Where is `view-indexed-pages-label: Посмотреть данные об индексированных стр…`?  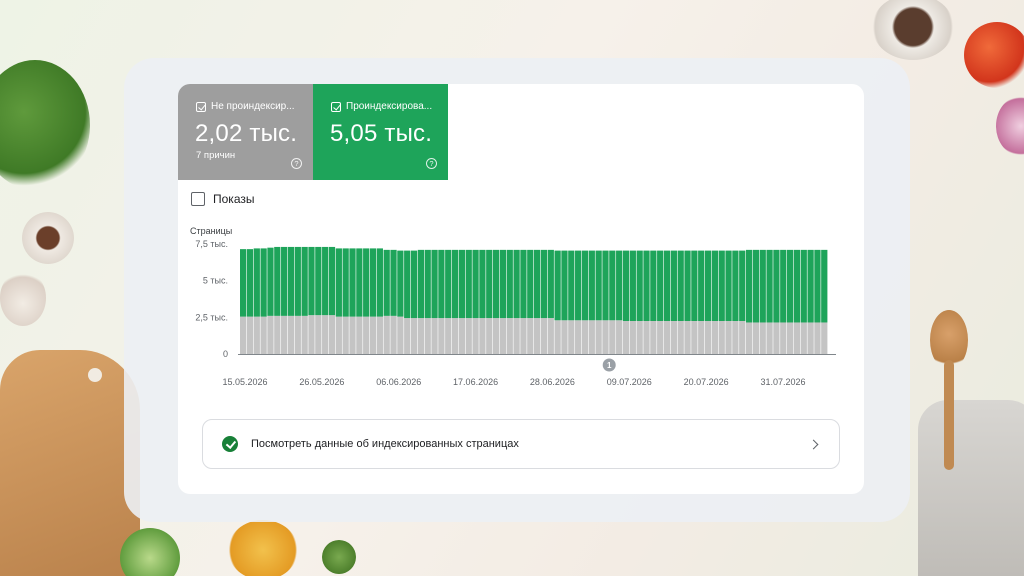
view-indexed-pages-label: Посмотреть данные об индексированных стр… is located at coordinates (385, 444).